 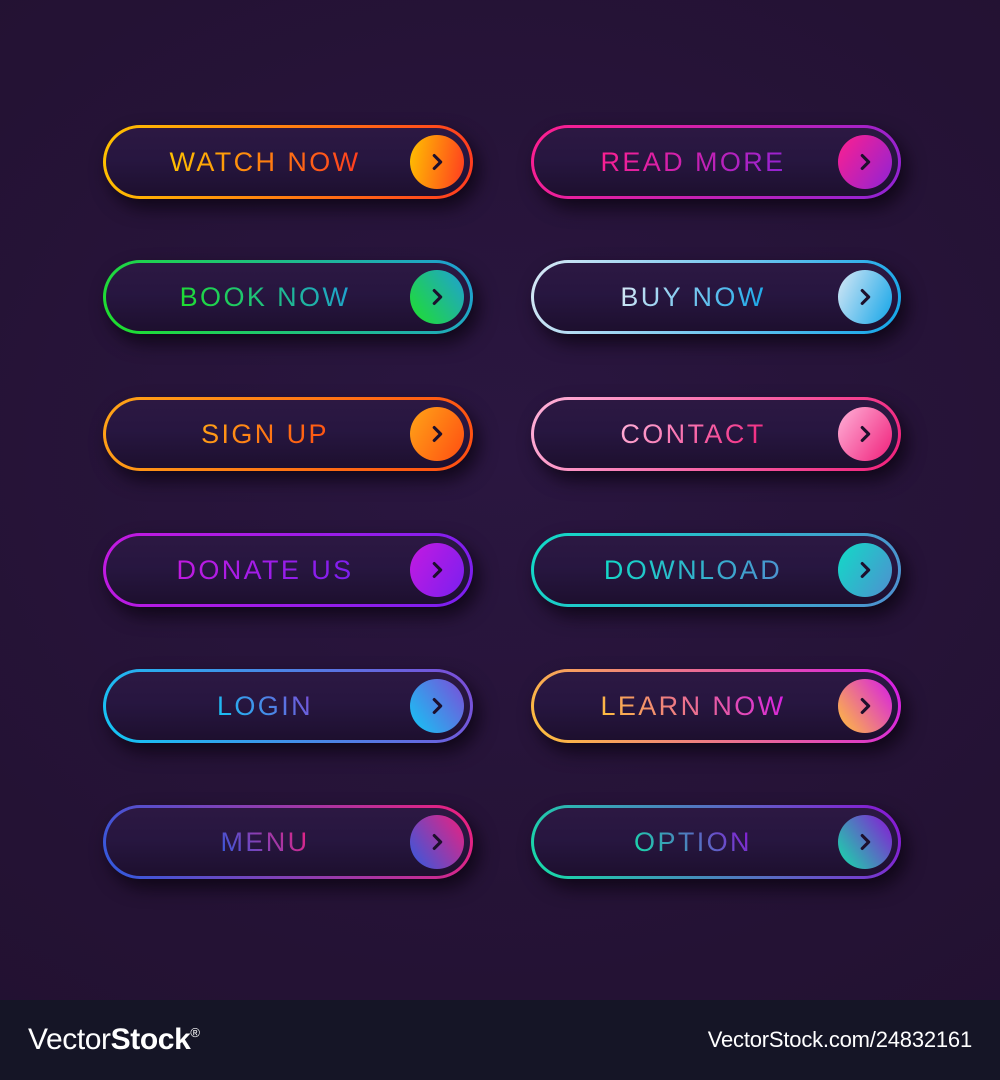 I want to click on button-read-more: READ MORE, so click(x=716, y=162).